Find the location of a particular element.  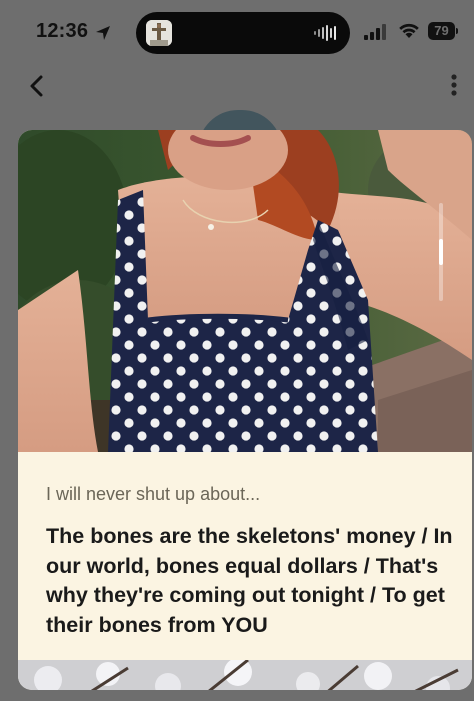

now-playing-artwork is located at coordinates (159, 33).